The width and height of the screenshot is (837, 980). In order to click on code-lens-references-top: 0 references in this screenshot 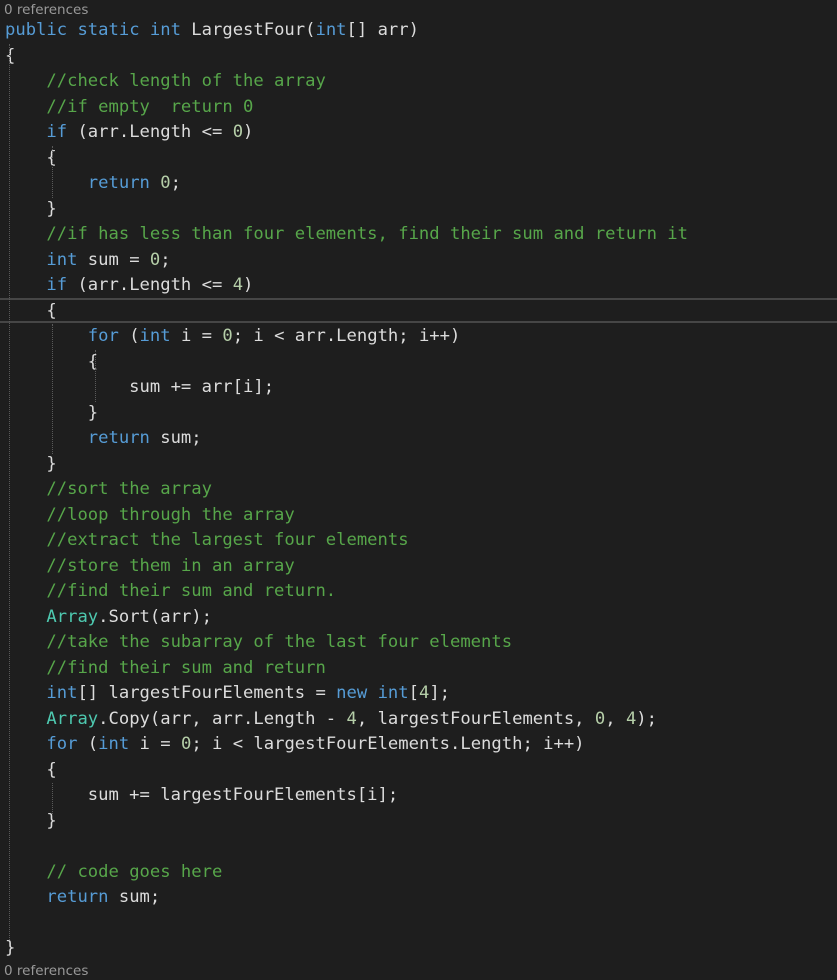, I will do `click(46, 10)`.